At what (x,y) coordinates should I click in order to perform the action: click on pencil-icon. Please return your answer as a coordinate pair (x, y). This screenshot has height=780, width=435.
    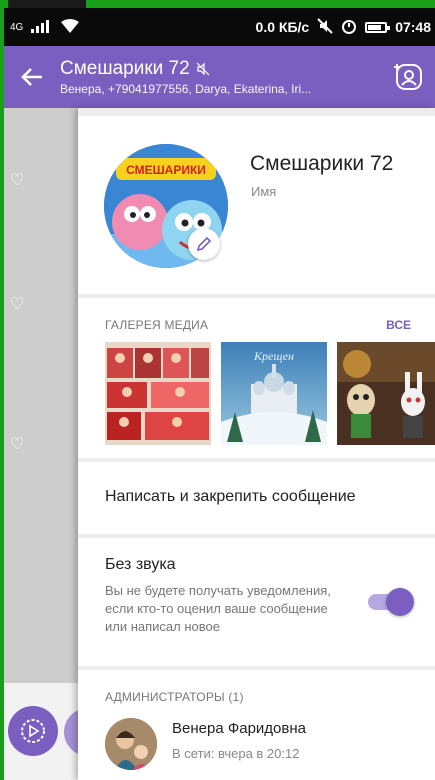
    Looking at the image, I should click on (204, 244).